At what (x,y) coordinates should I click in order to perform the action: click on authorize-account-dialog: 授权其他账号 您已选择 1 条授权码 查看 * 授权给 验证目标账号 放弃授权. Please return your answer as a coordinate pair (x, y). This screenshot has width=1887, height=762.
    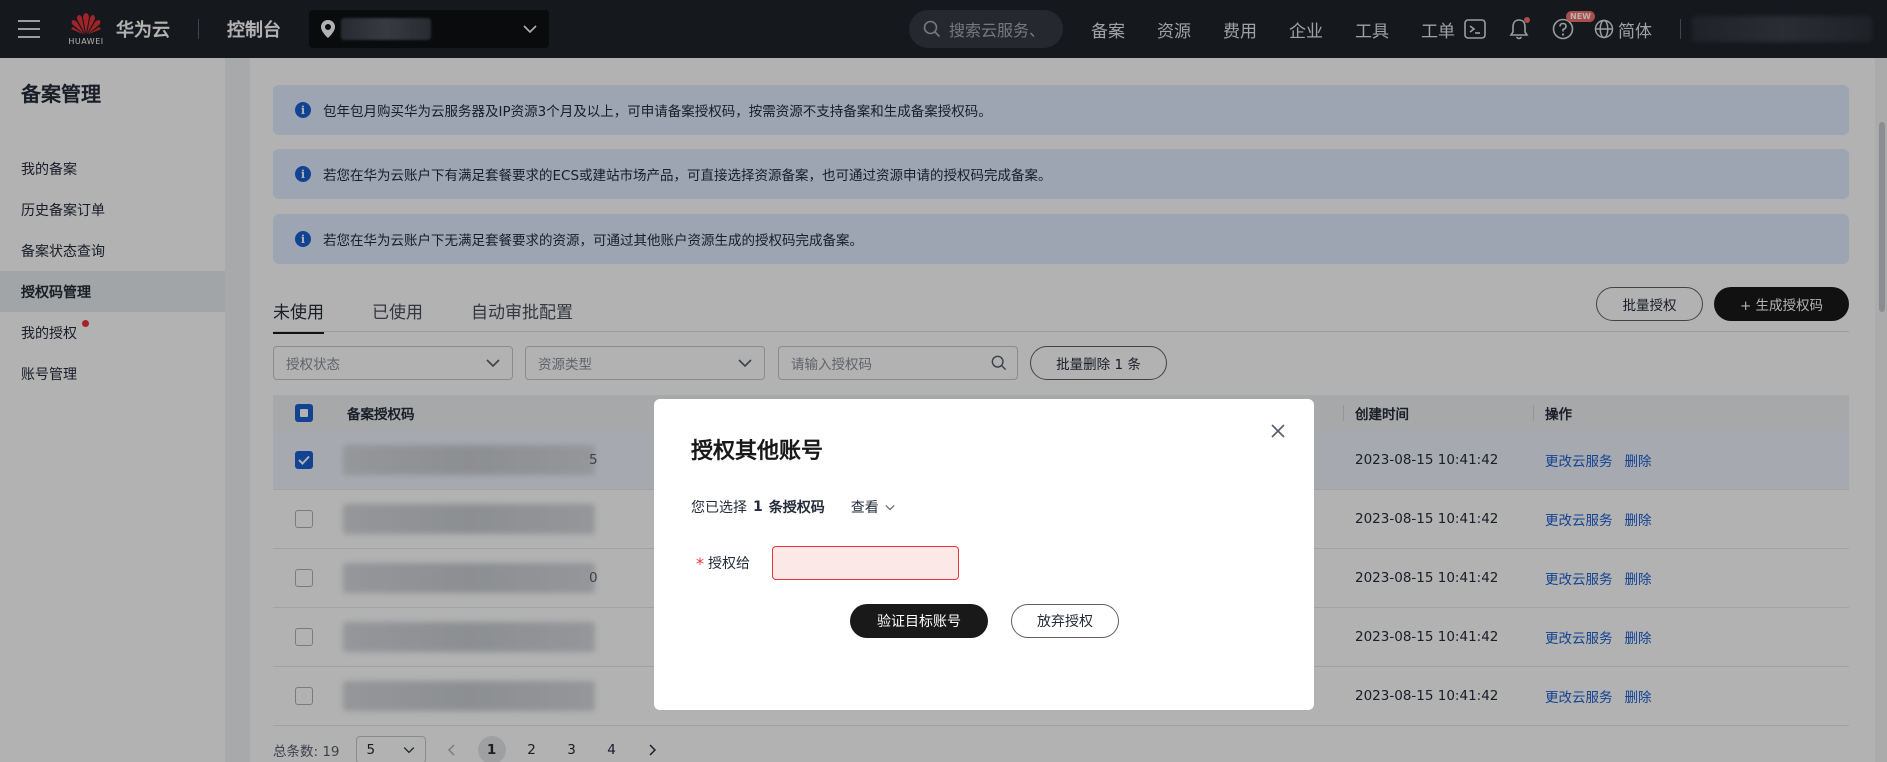
    Looking at the image, I should click on (984, 554).